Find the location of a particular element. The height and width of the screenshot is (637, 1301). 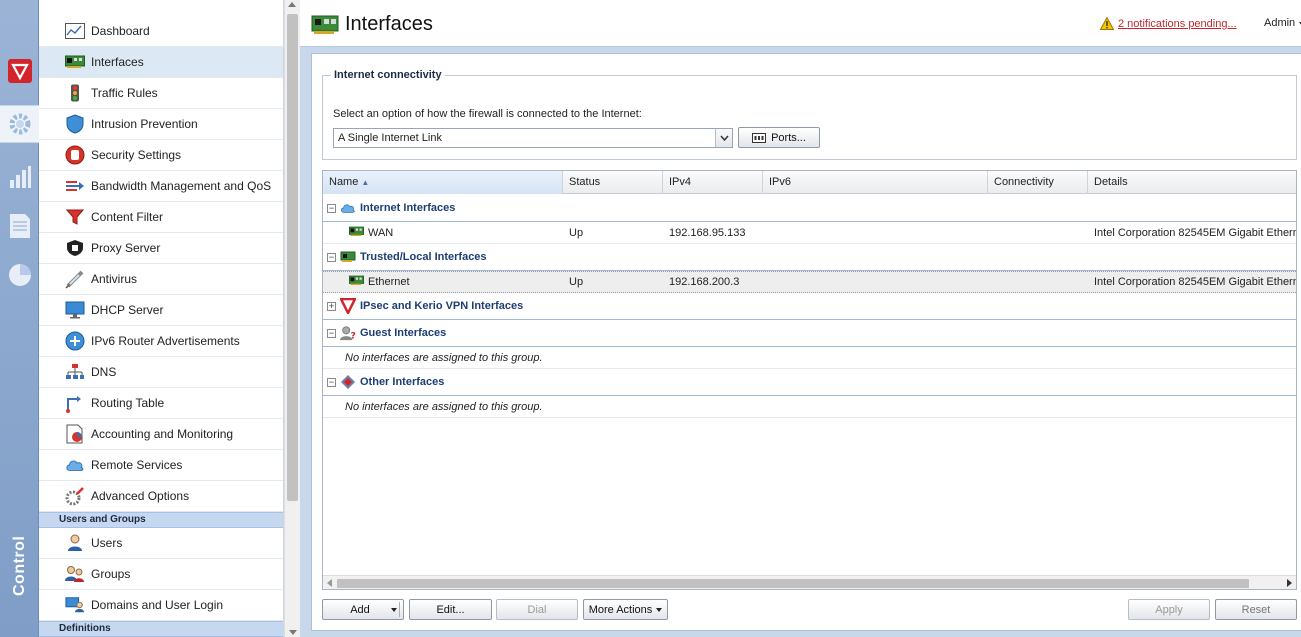

document-icon is located at coordinates (19, 226).